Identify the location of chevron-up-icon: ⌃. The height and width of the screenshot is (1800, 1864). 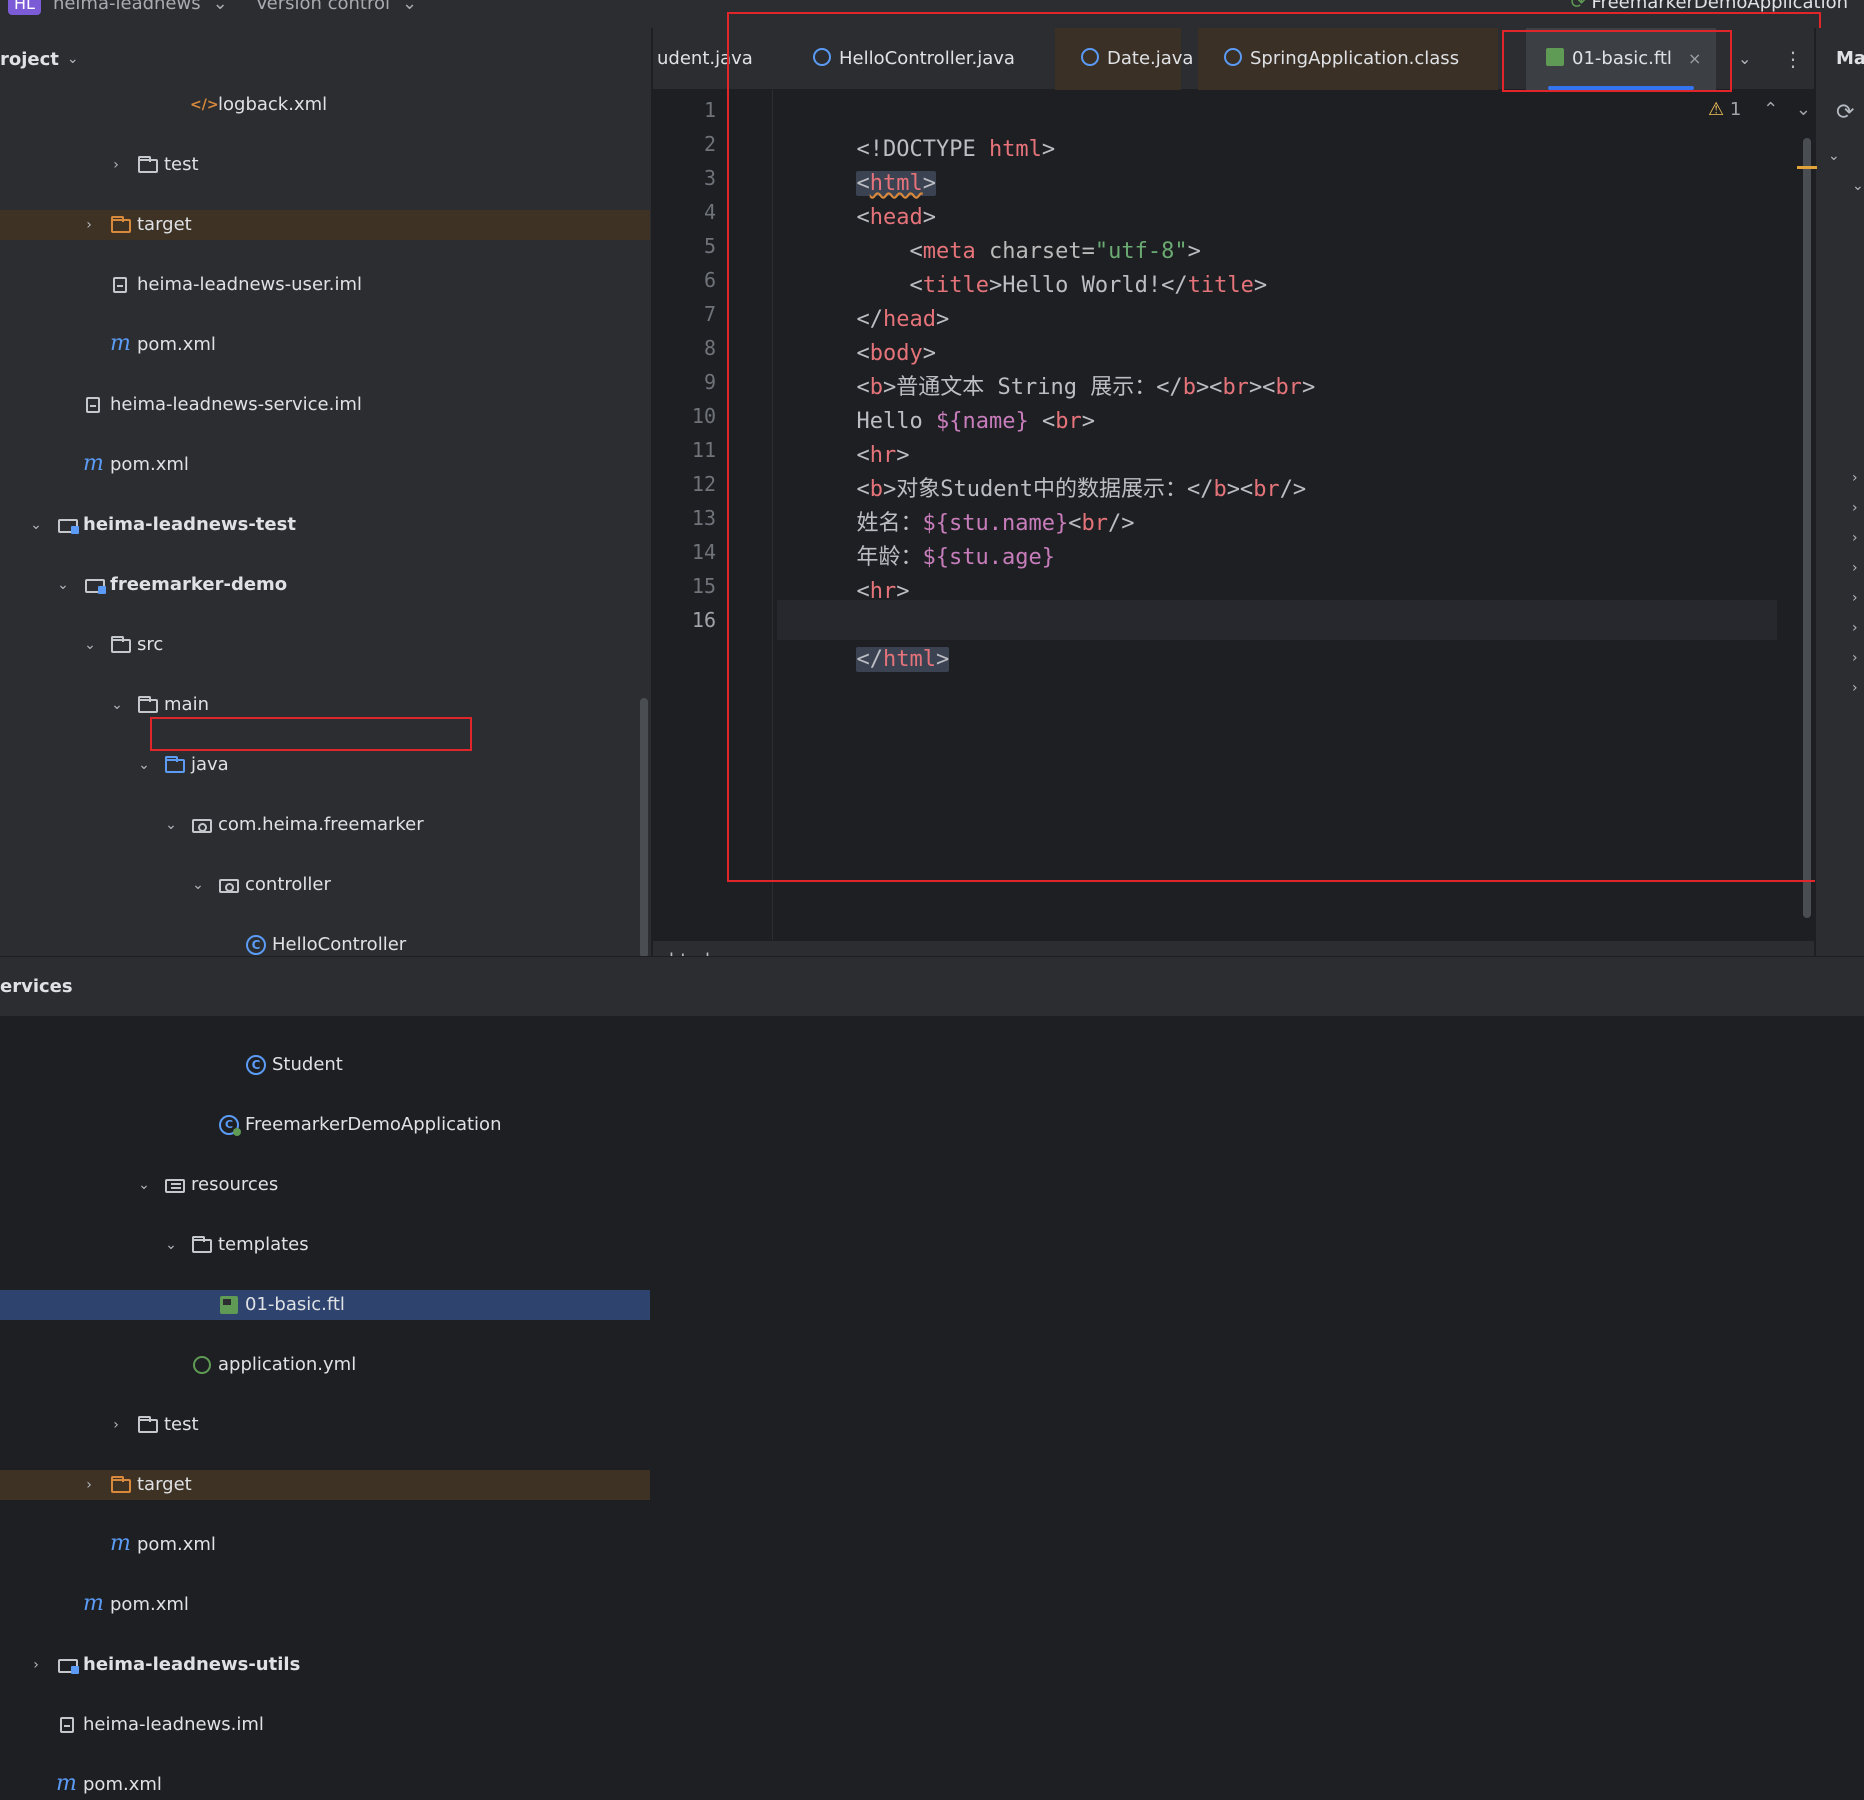
(1770, 109).